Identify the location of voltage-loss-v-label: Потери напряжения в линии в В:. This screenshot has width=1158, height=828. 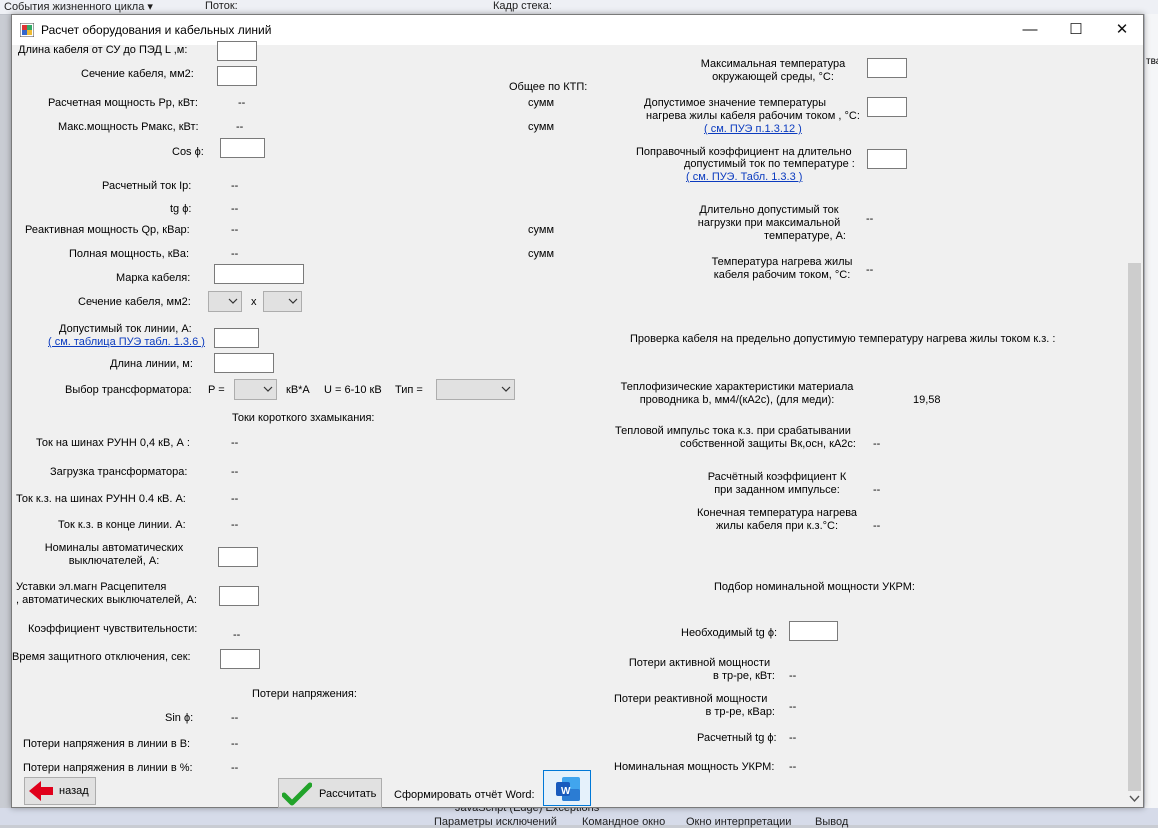
(107, 744).